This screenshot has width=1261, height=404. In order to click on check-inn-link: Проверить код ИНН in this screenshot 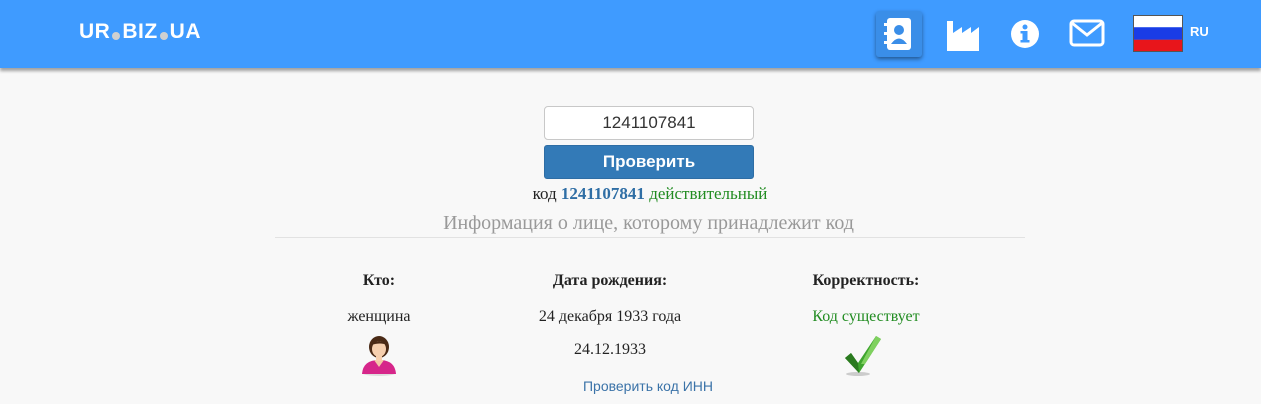, I will do `click(648, 386)`.